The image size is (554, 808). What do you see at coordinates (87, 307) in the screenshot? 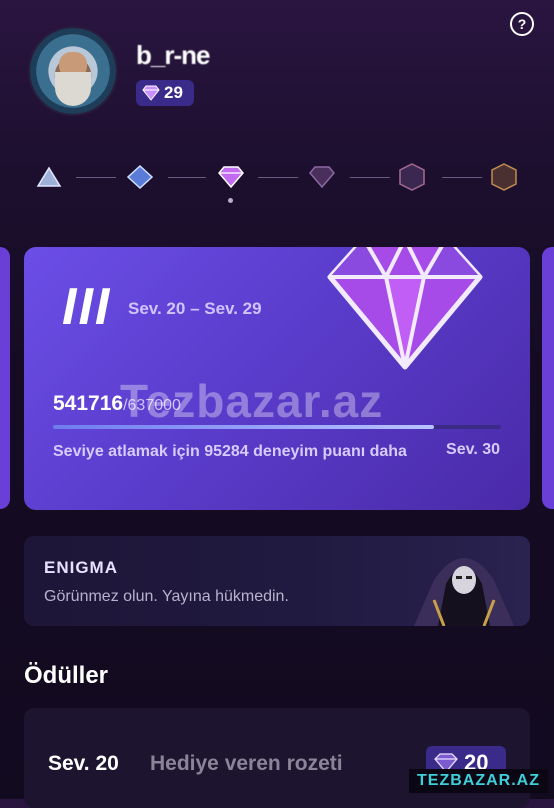
I see `tier-roman: III` at bounding box center [87, 307].